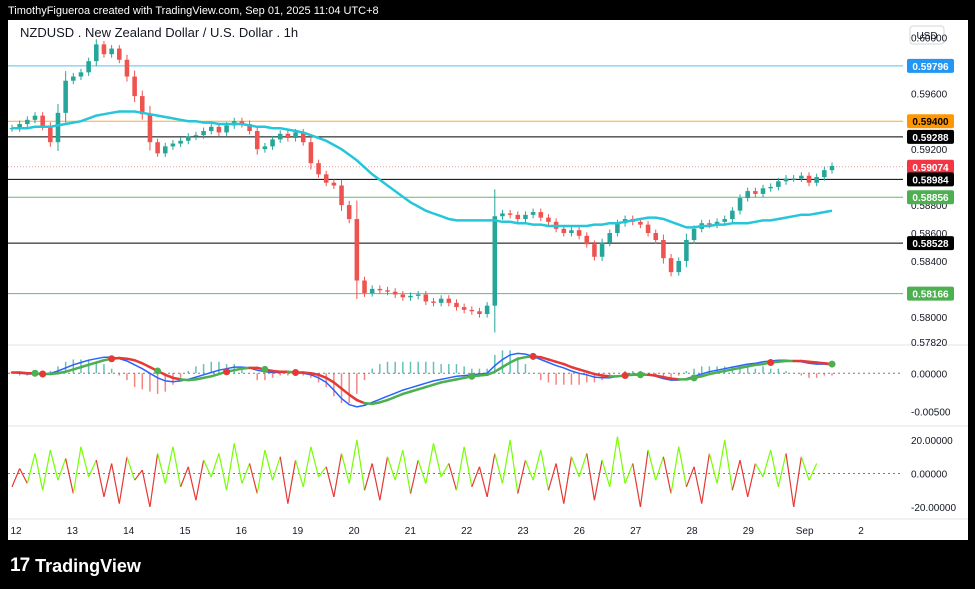  Describe the element at coordinates (692, 531) in the screenshot. I see `time-tick-label: 28` at that location.